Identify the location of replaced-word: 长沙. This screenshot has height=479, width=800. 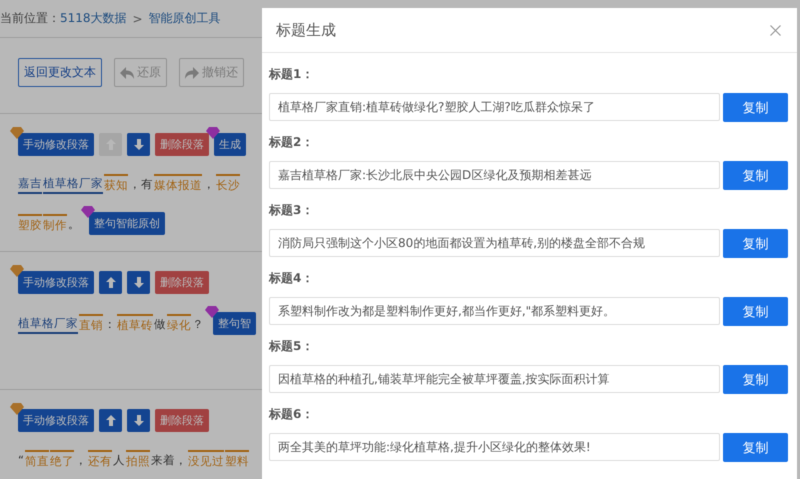
(228, 184).